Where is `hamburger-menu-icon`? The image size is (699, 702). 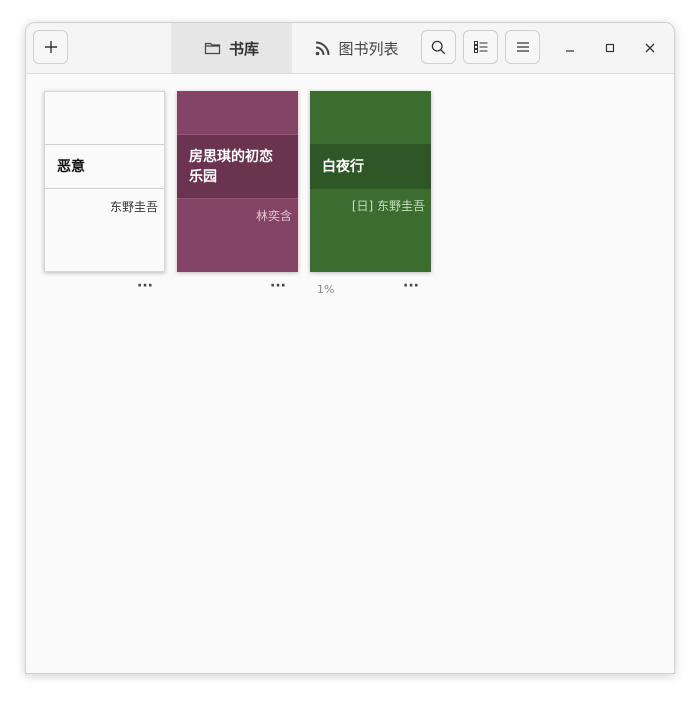
hamburger-menu-icon is located at coordinates (522, 47).